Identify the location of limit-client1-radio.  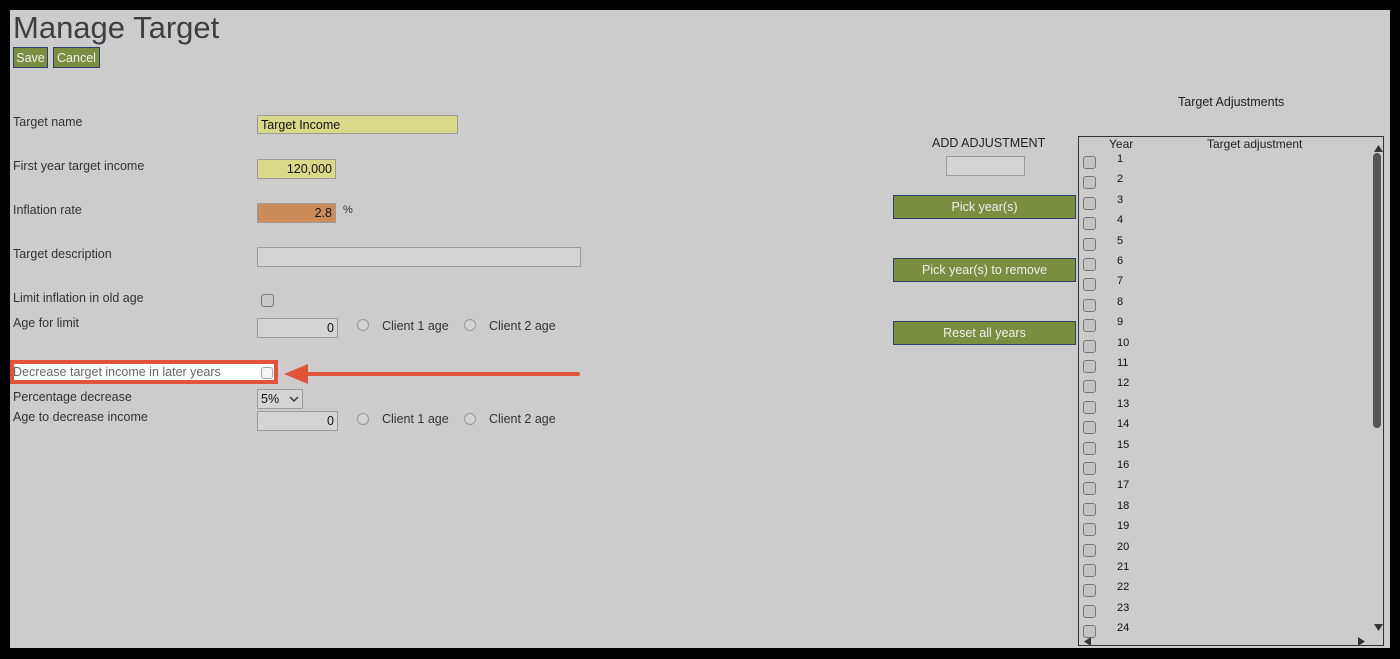
(363, 325).